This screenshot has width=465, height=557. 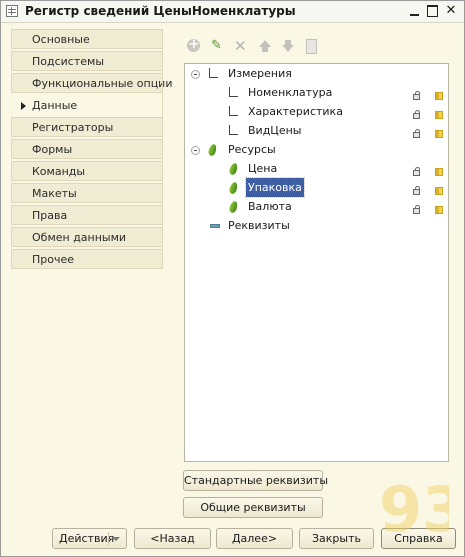 I want to click on nav-item-label: Команды, so click(x=59, y=171).